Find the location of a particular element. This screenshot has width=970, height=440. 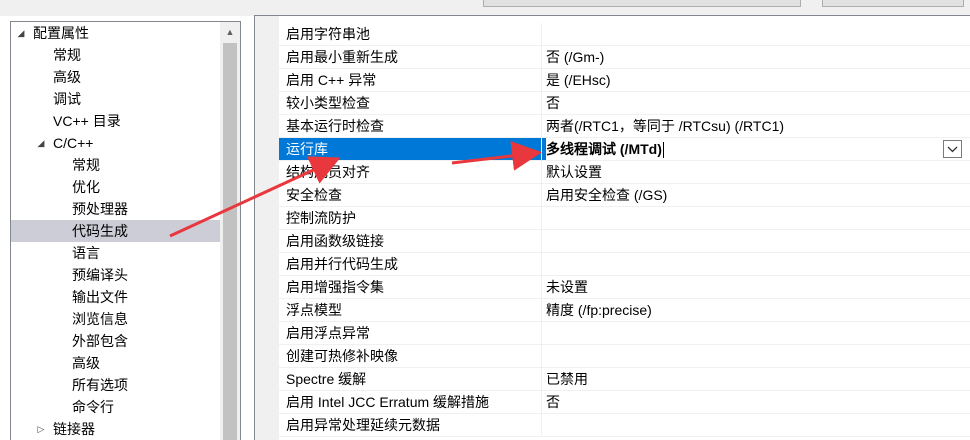

property-row: 启用最小重新生成 否 (/Gm-) is located at coordinates (624, 57).